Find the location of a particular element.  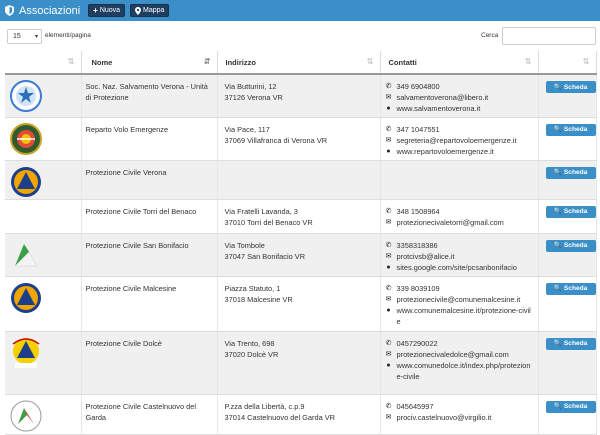

top-bar: Associazioni + Nuova Mappa is located at coordinates (300, 10).